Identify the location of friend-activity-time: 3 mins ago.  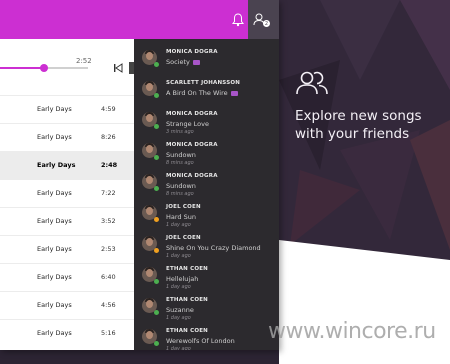
(180, 132).